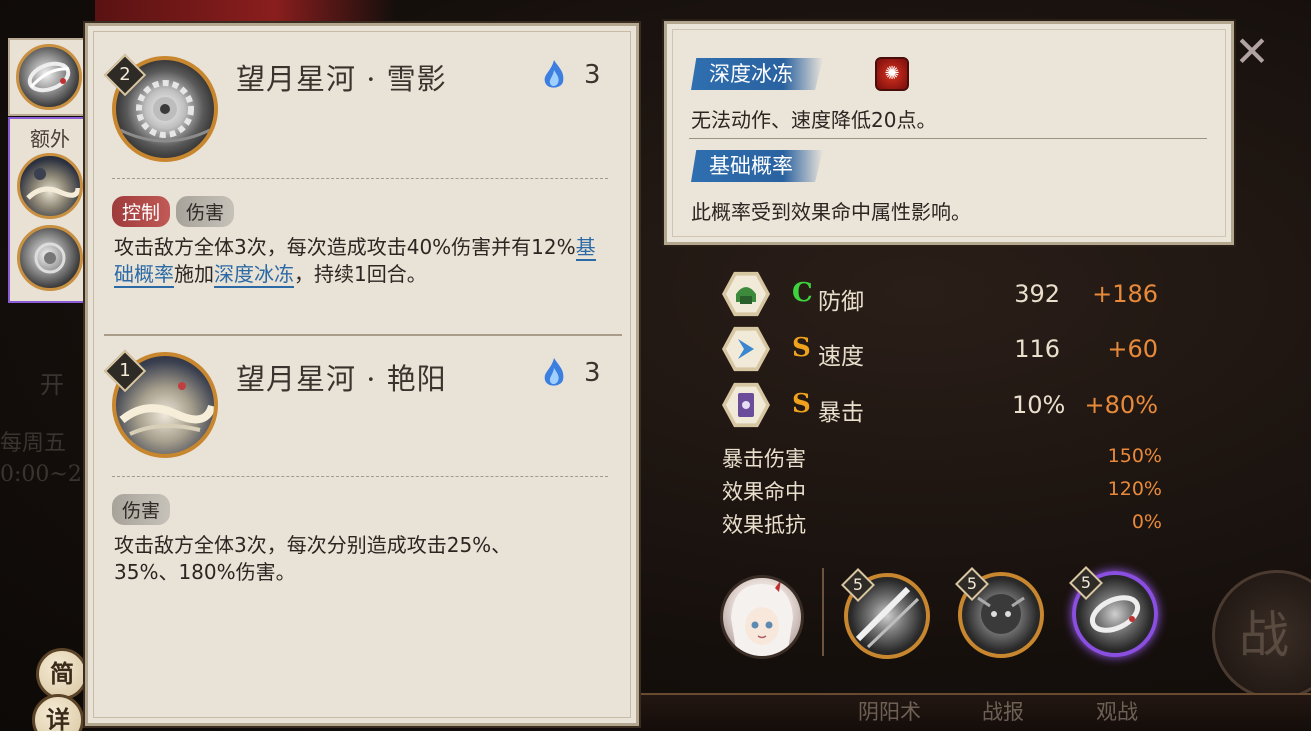  Describe the element at coordinates (757, 74) in the screenshot. I see `tooltip-title-deep-freeze: 深度冰冻` at that location.